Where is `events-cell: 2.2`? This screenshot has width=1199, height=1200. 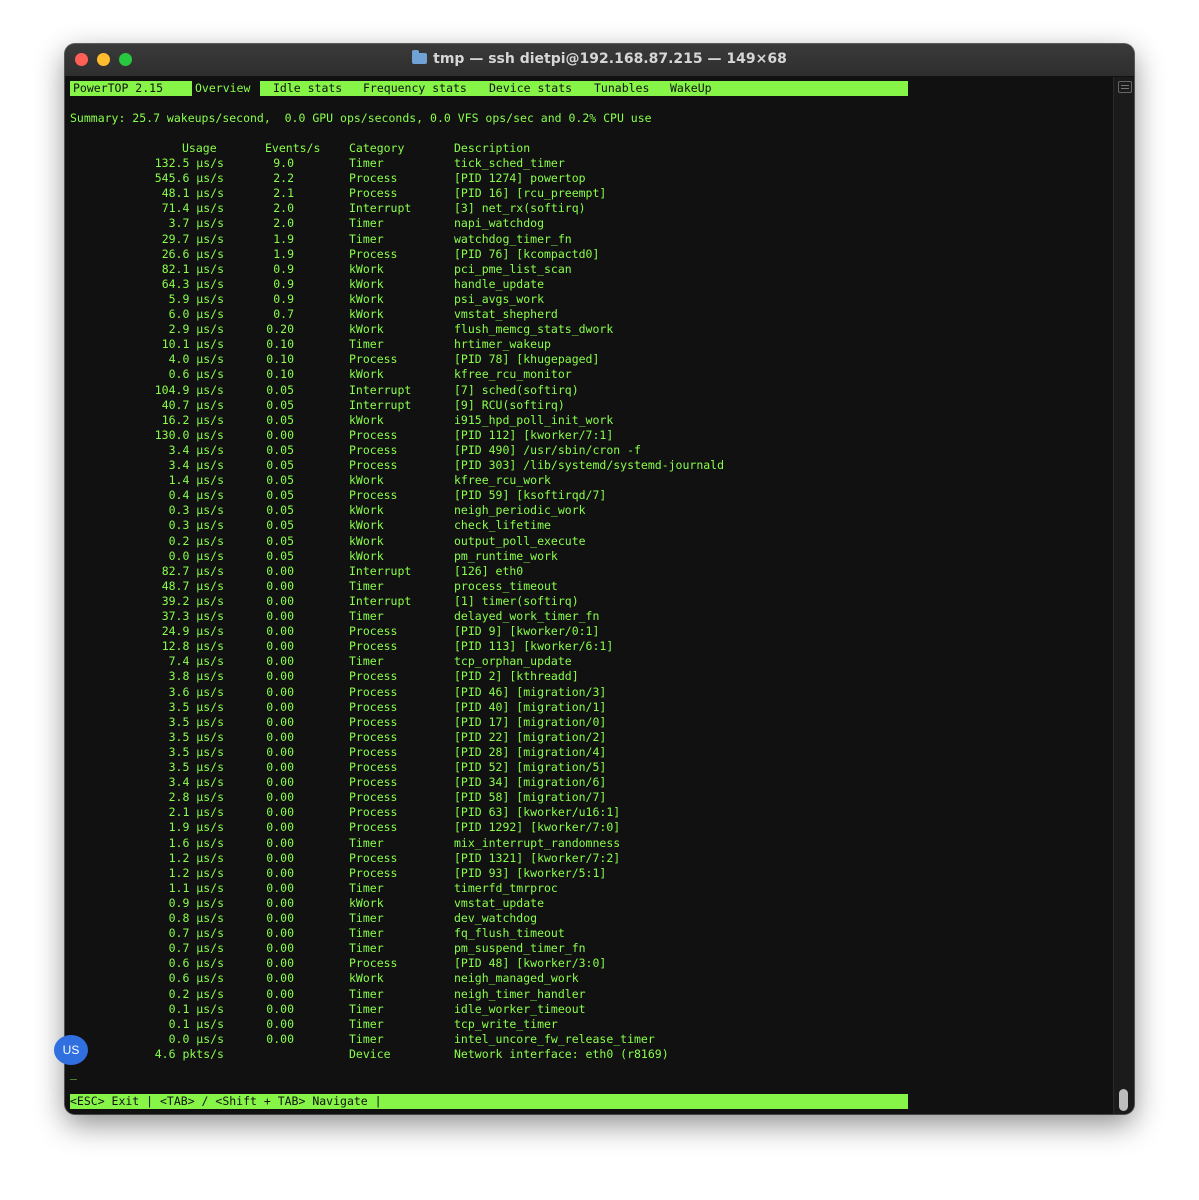
events-cell: 2.2 is located at coordinates (283, 178).